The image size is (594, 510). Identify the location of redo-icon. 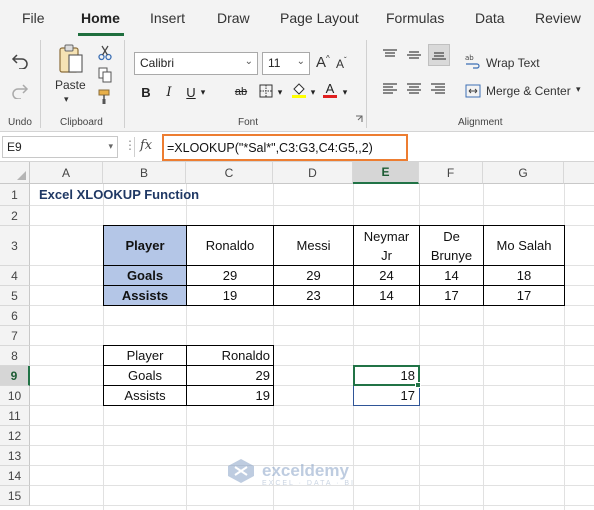
(20, 91).